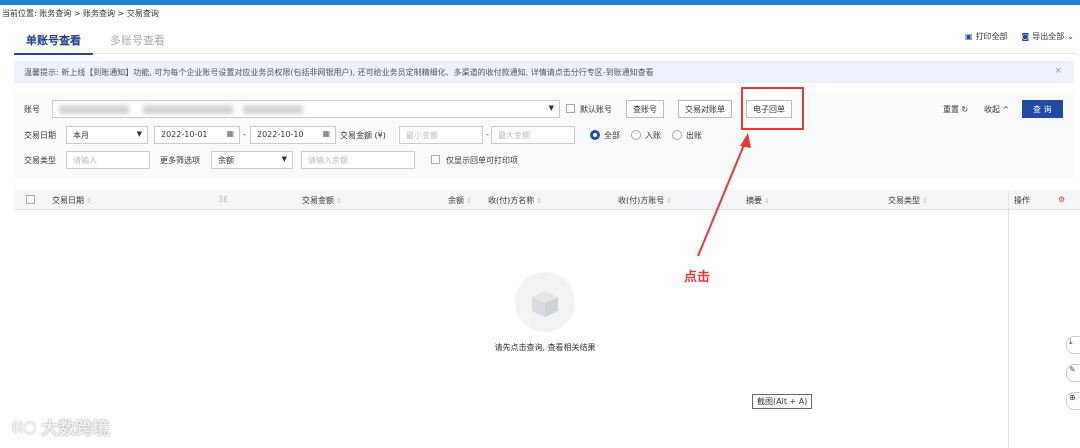  Describe the element at coordinates (24, 426) in the screenshot. I see `watermark-logo-icon: ((◯` at that location.